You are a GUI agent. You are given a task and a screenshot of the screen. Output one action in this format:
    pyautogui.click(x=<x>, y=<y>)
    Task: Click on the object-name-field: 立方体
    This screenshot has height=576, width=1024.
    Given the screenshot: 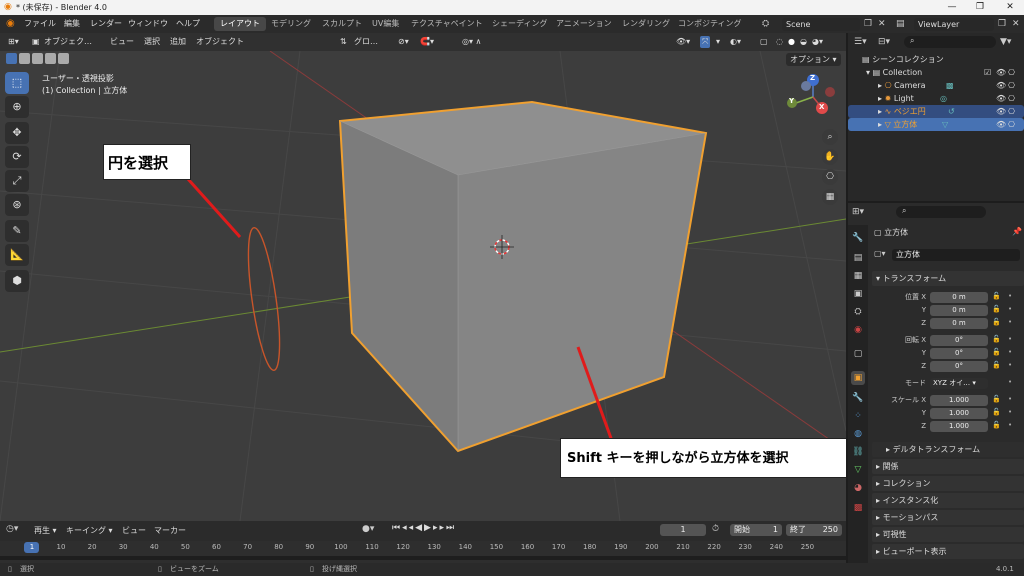 What is the action you would take?
    pyautogui.click(x=956, y=255)
    